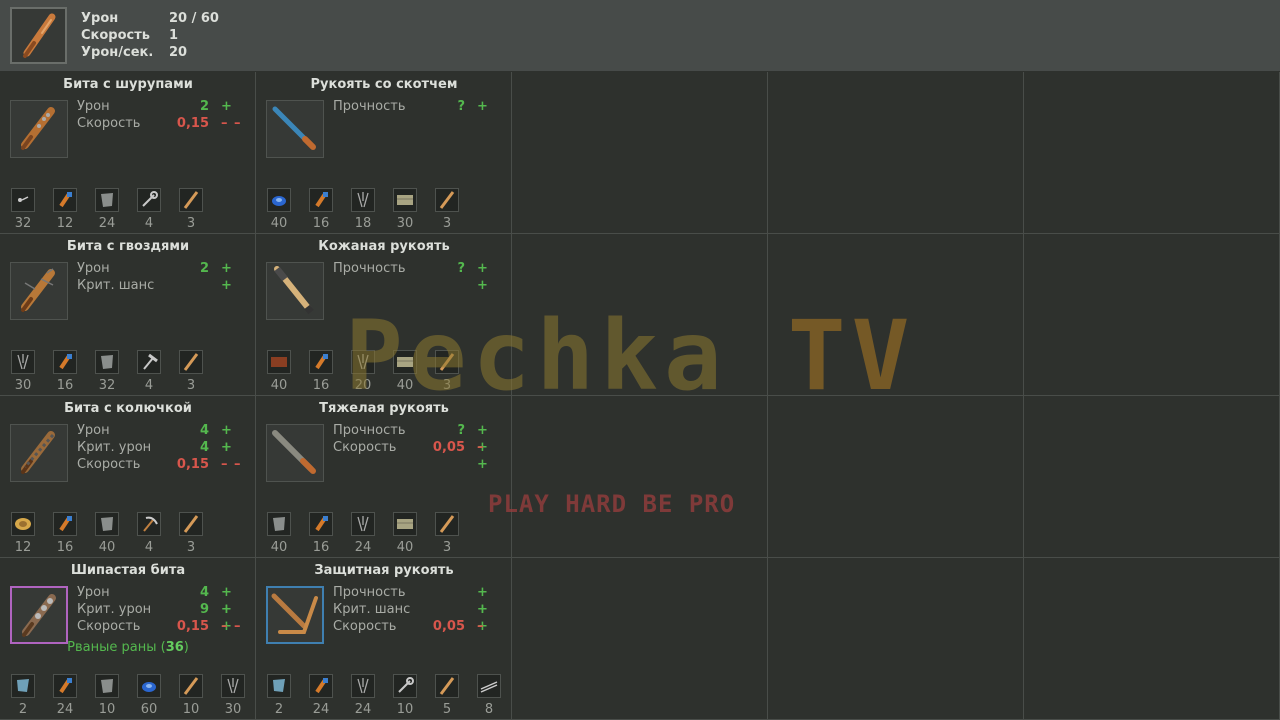 The image size is (1280, 720). Describe the element at coordinates (65, 709) in the screenshot. I see `material-count: 24` at that location.